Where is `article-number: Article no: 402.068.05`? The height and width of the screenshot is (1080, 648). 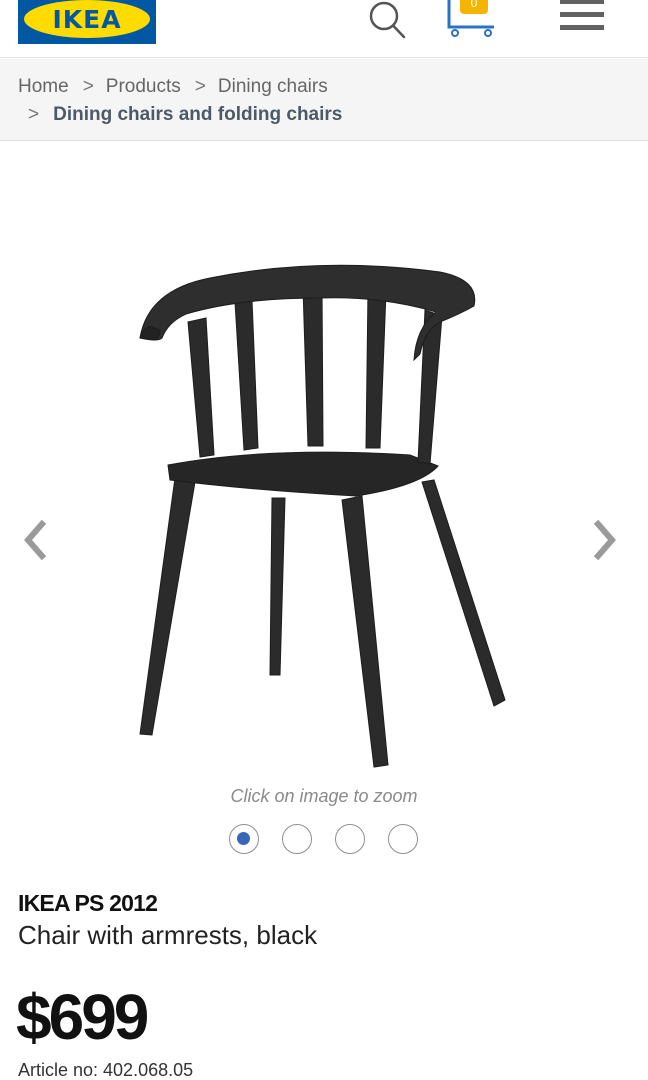
article-number: Article no: 402.068.05 is located at coordinates (106, 1070).